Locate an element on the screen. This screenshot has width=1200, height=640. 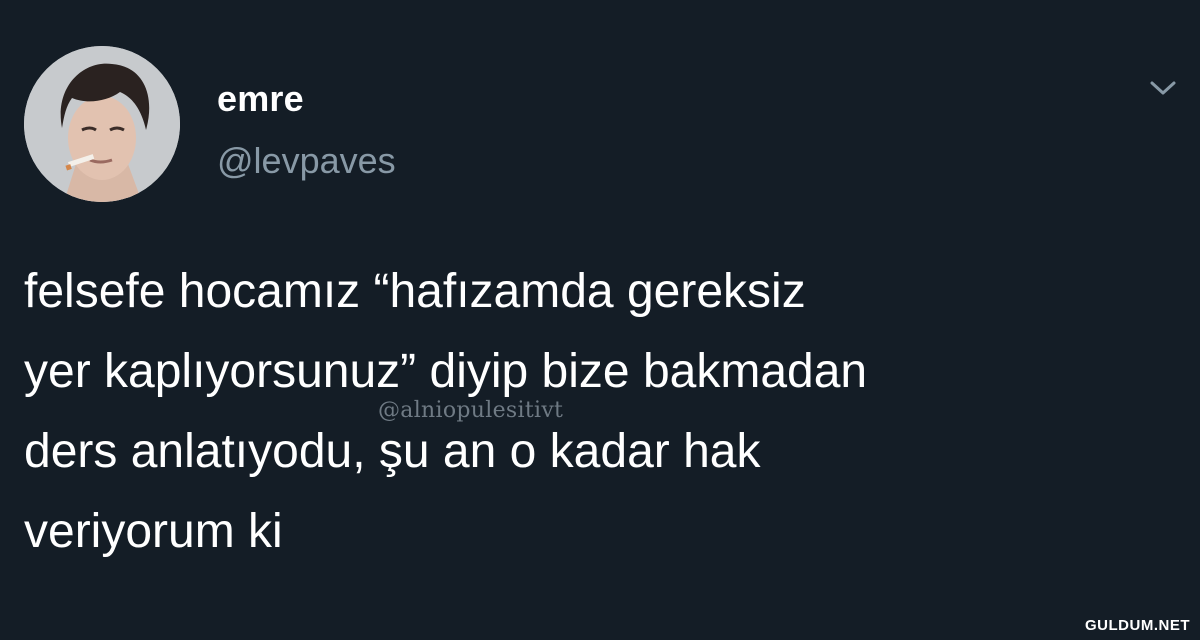
tweet-text-line: yer kaplıyorsunuz” diyip bize bakmadan is located at coordinates (446, 371).